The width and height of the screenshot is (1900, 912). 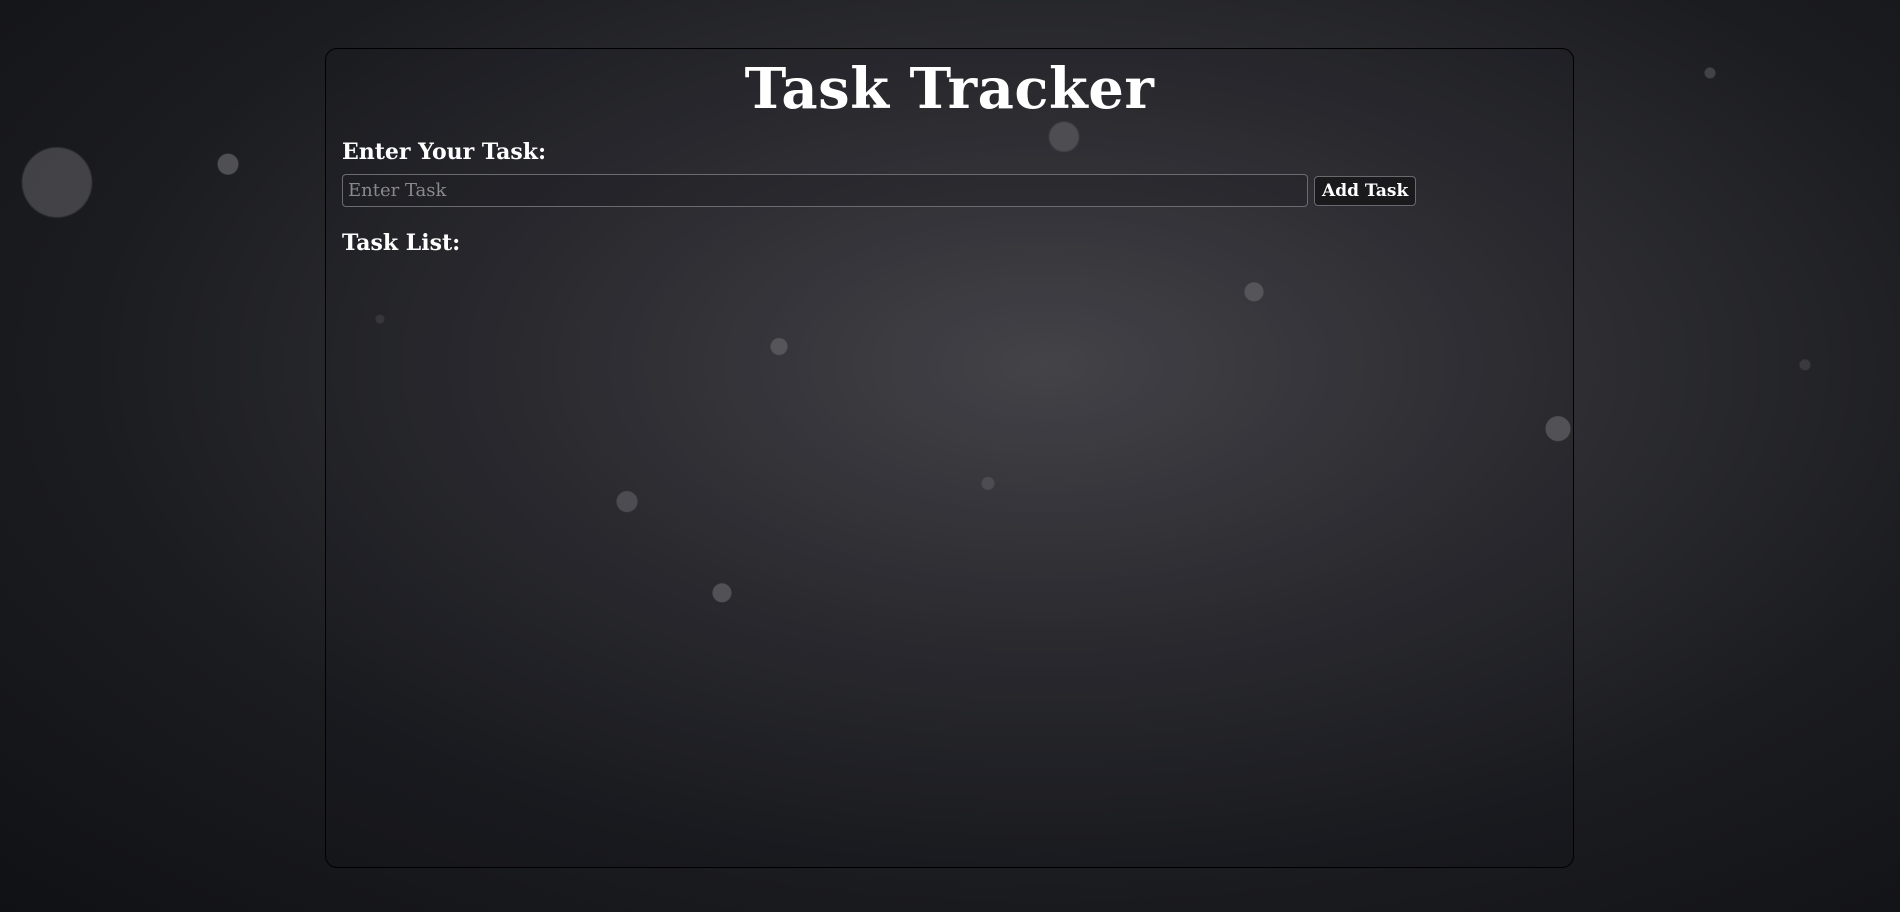 What do you see at coordinates (825, 190) in the screenshot?
I see `task-input` at bounding box center [825, 190].